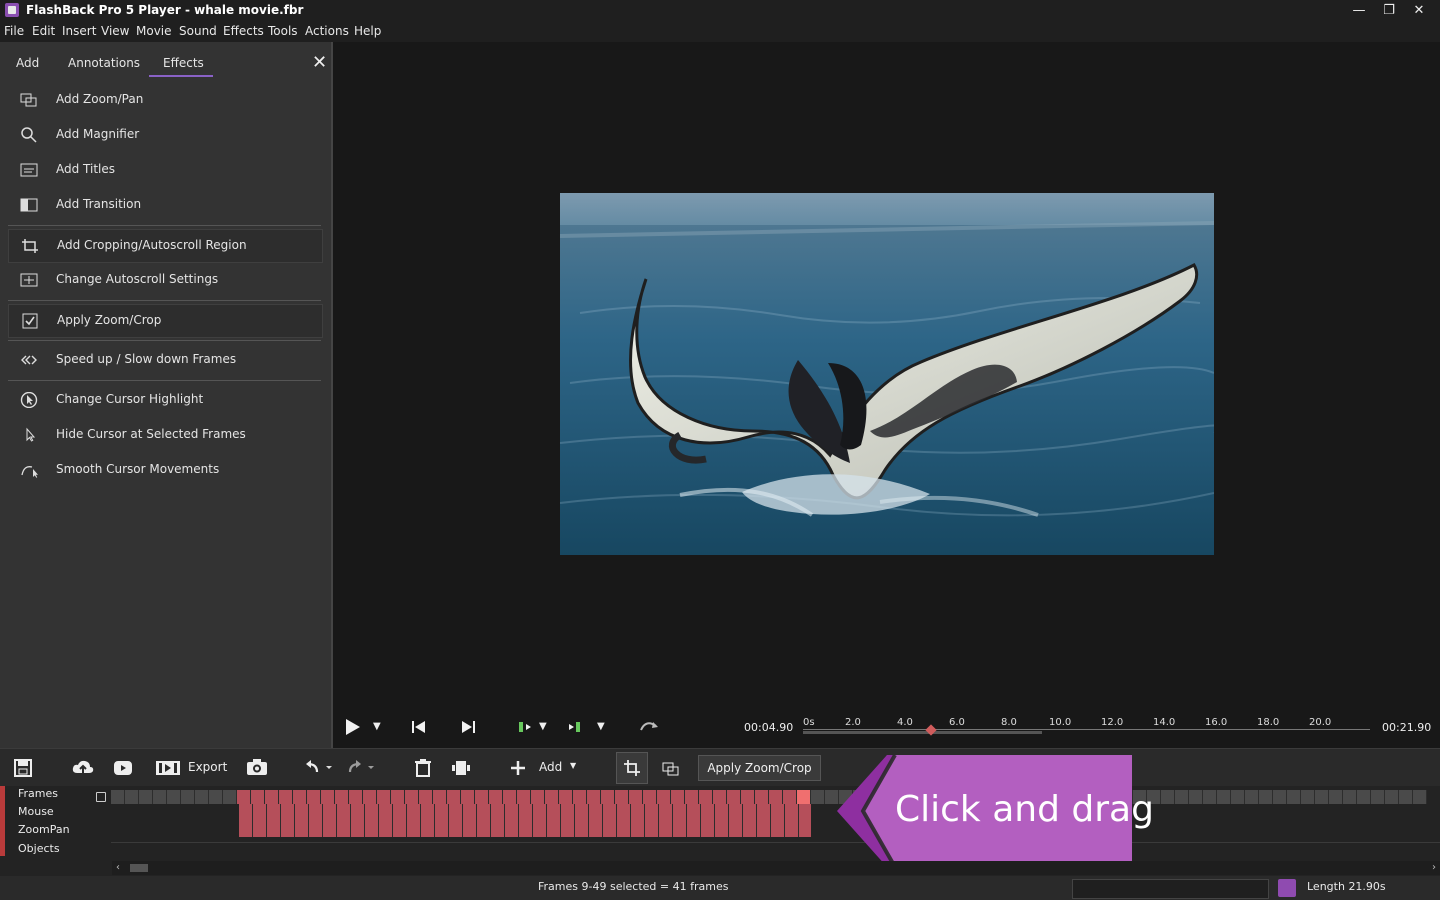 This screenshot has height=900, width=1440. What do you see at coordinates (354, 727) in the screenshot?
I see `play-icon` at bounding box center [354, 727].